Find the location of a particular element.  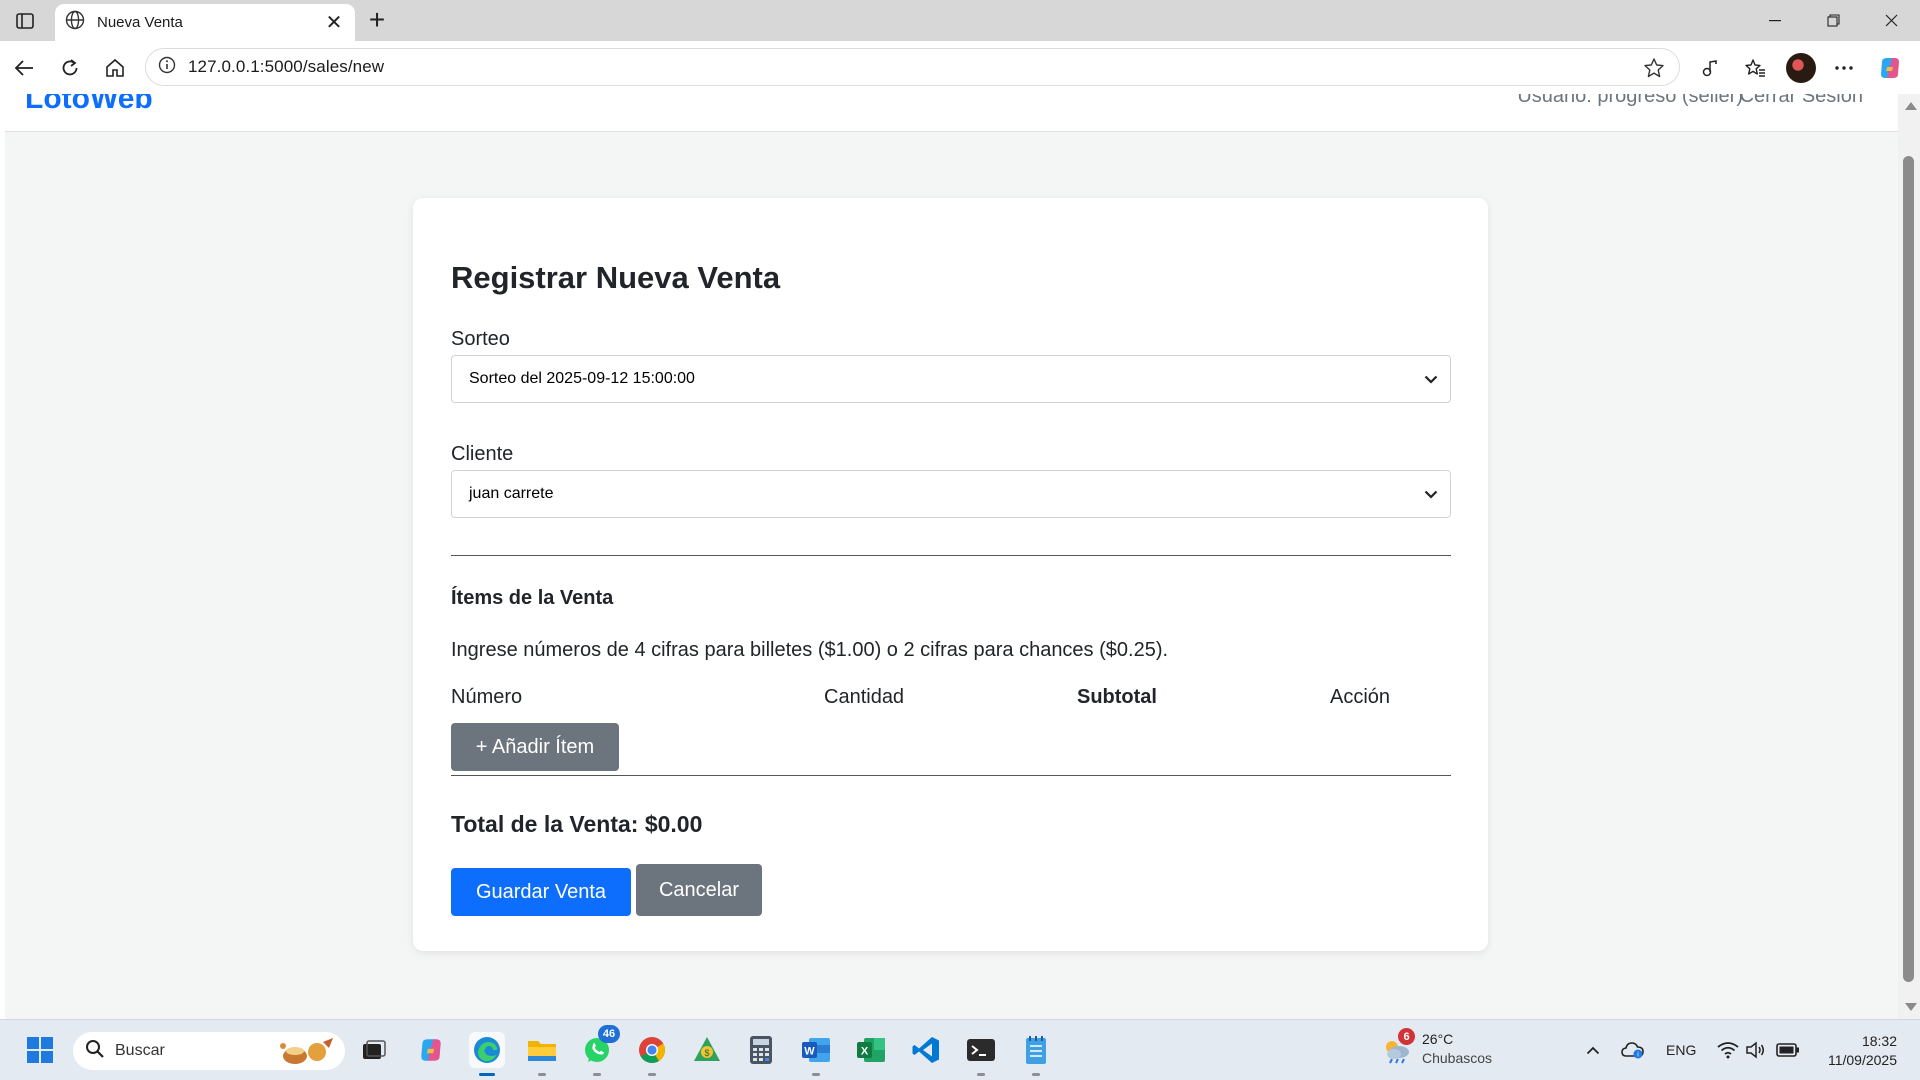

close-window-icon is located at coordinates (1891, 20).